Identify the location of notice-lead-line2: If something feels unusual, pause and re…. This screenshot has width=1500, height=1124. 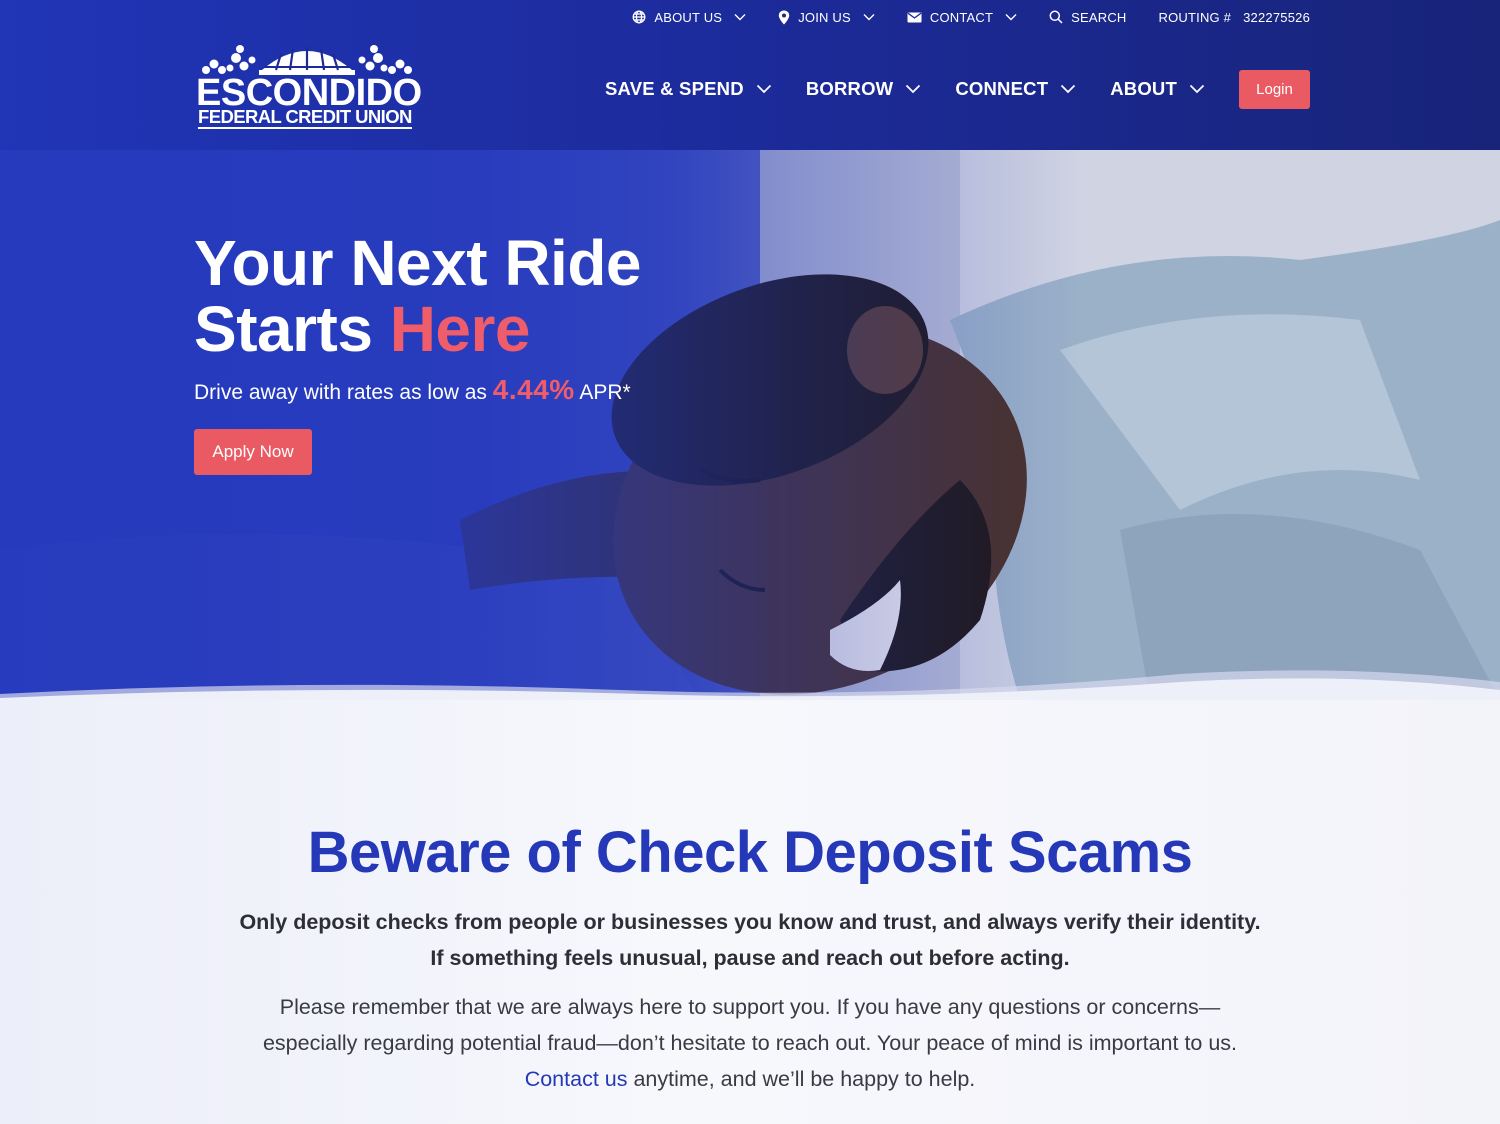
(750, 958).